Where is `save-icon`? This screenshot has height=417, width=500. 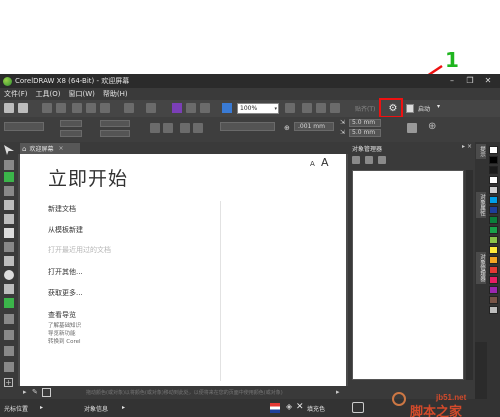 save-icon is located at coordinates (47, 108).